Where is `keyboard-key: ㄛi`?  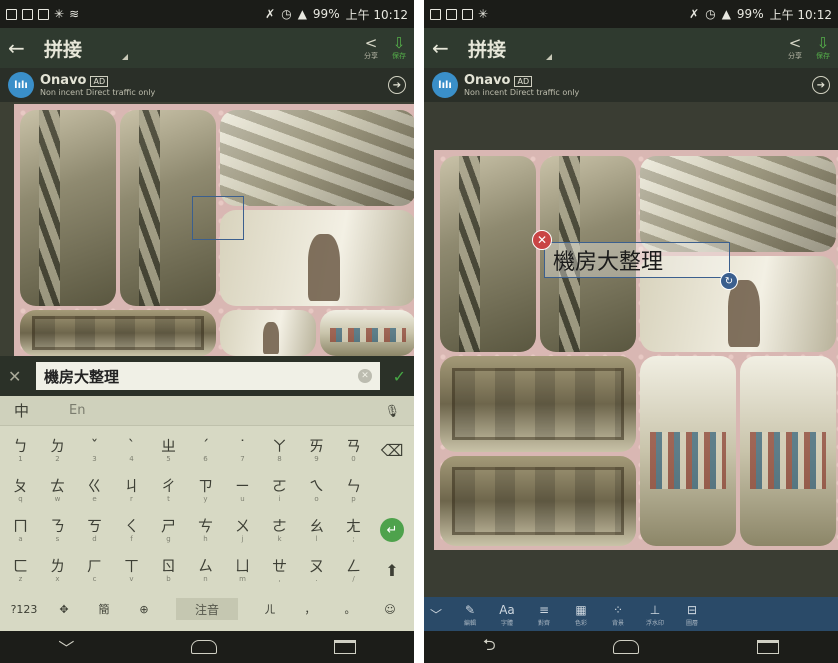
keyboard-key: ㄛi is located at coordinates (279, 490).